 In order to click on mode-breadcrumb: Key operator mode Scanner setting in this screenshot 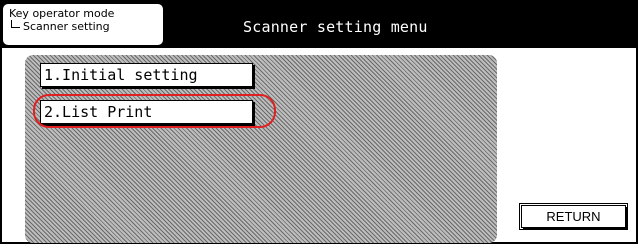, I will do `click(83, 24)`.